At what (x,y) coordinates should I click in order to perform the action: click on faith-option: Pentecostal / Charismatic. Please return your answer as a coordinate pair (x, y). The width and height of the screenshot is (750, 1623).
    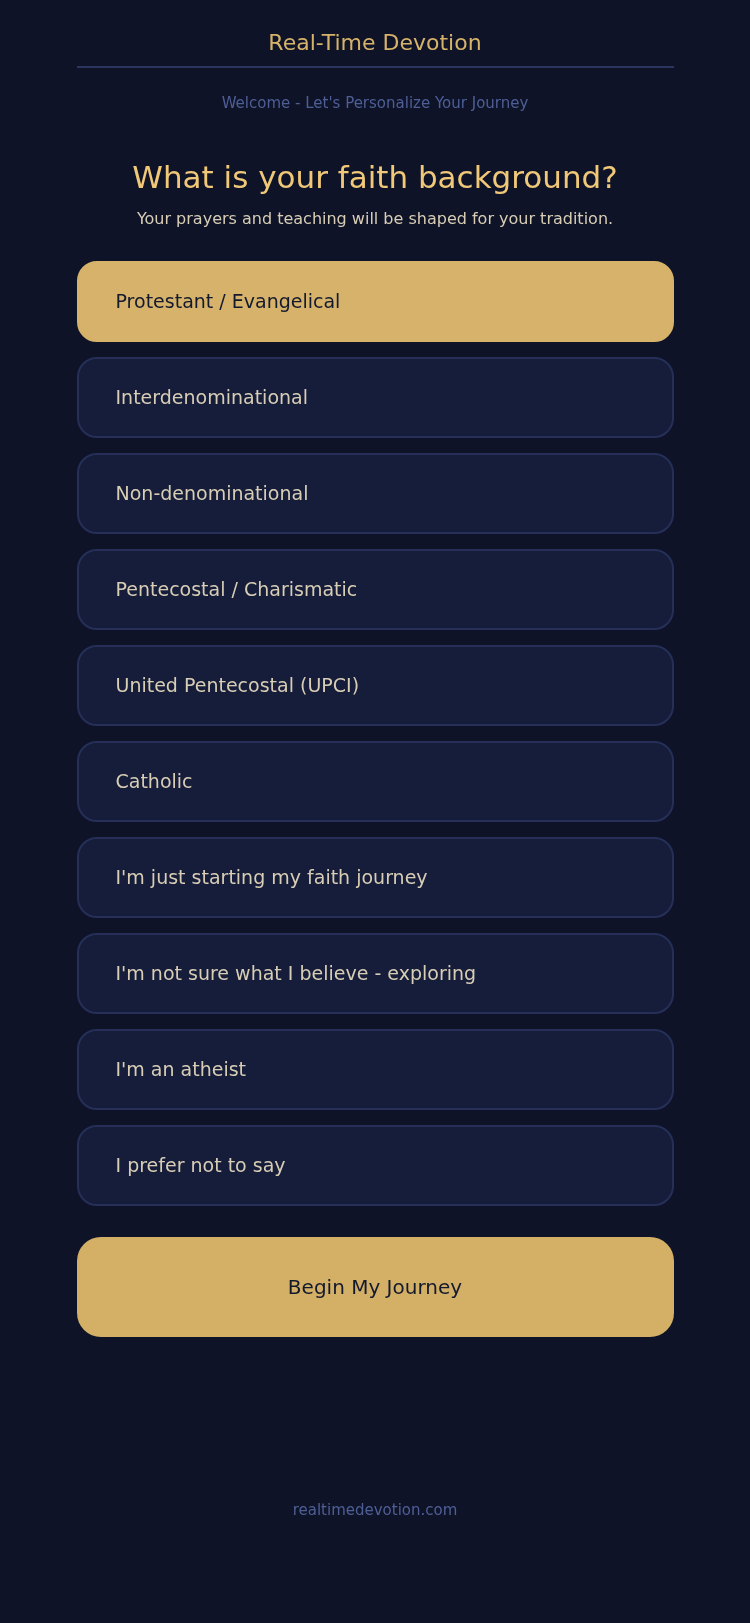
    Looking at the image, I should click on (375, 589).